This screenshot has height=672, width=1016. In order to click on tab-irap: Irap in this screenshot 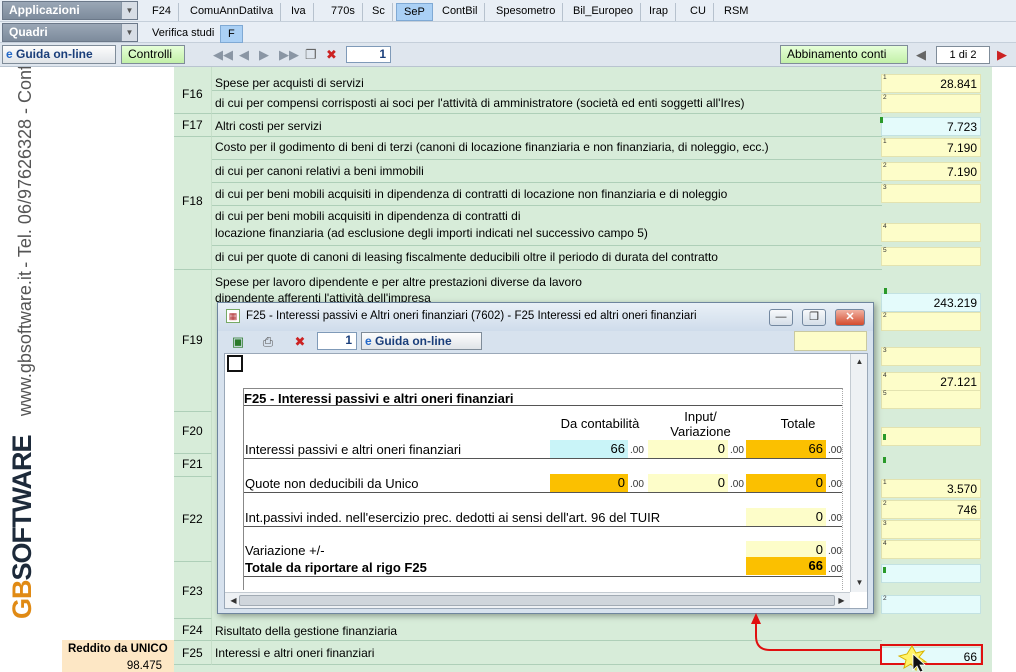, I will do `click(659, 12)`.